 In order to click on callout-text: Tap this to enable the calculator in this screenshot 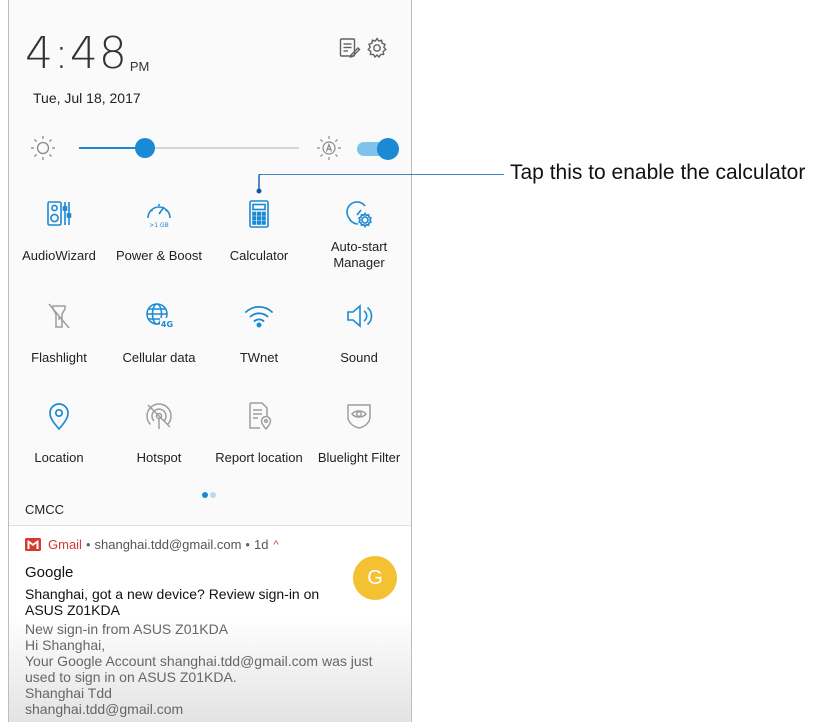, I will do `click(658, 172)`.